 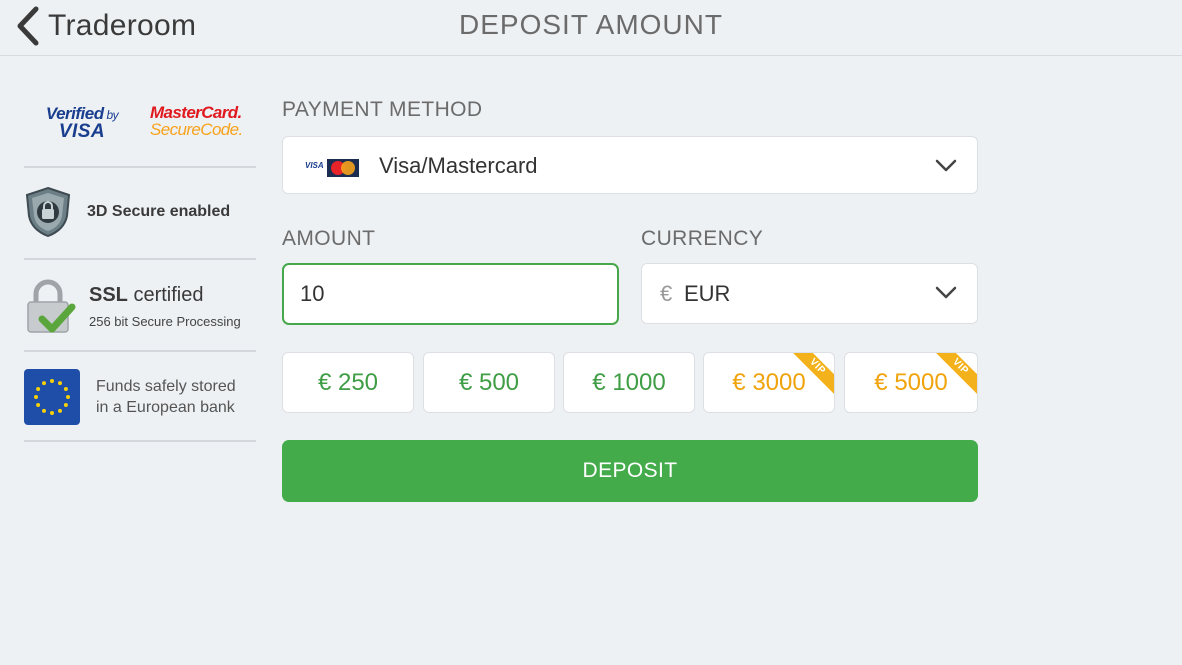 I want to click on page-title: DEPOSIT AMOUNT, so click(x=591, y=24).